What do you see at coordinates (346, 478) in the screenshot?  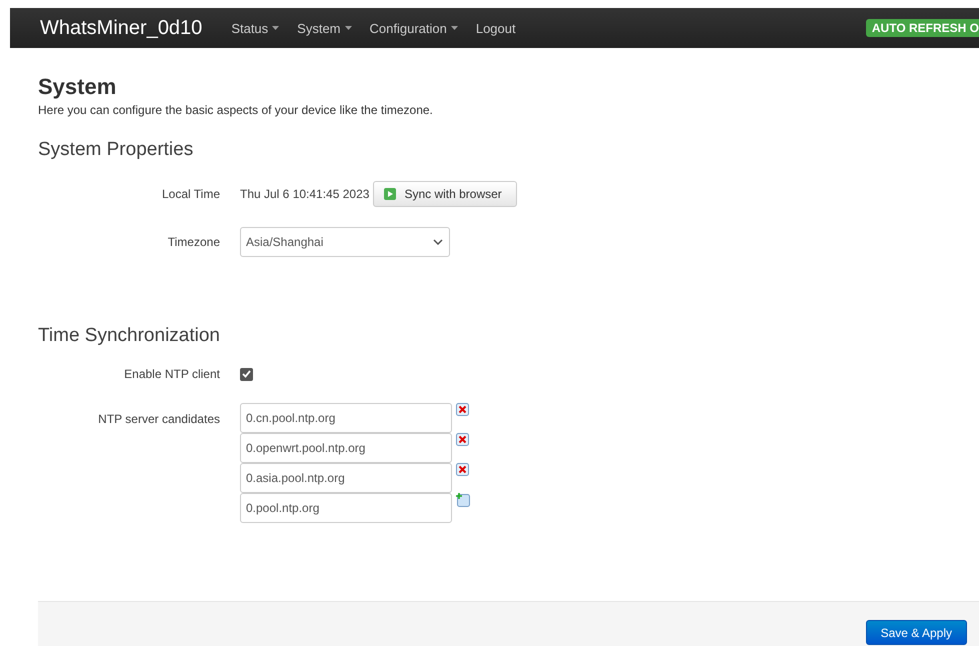 I see `ntp-server-field: 0.asia.pool.ntp.org` at bounding box center [346, 478].